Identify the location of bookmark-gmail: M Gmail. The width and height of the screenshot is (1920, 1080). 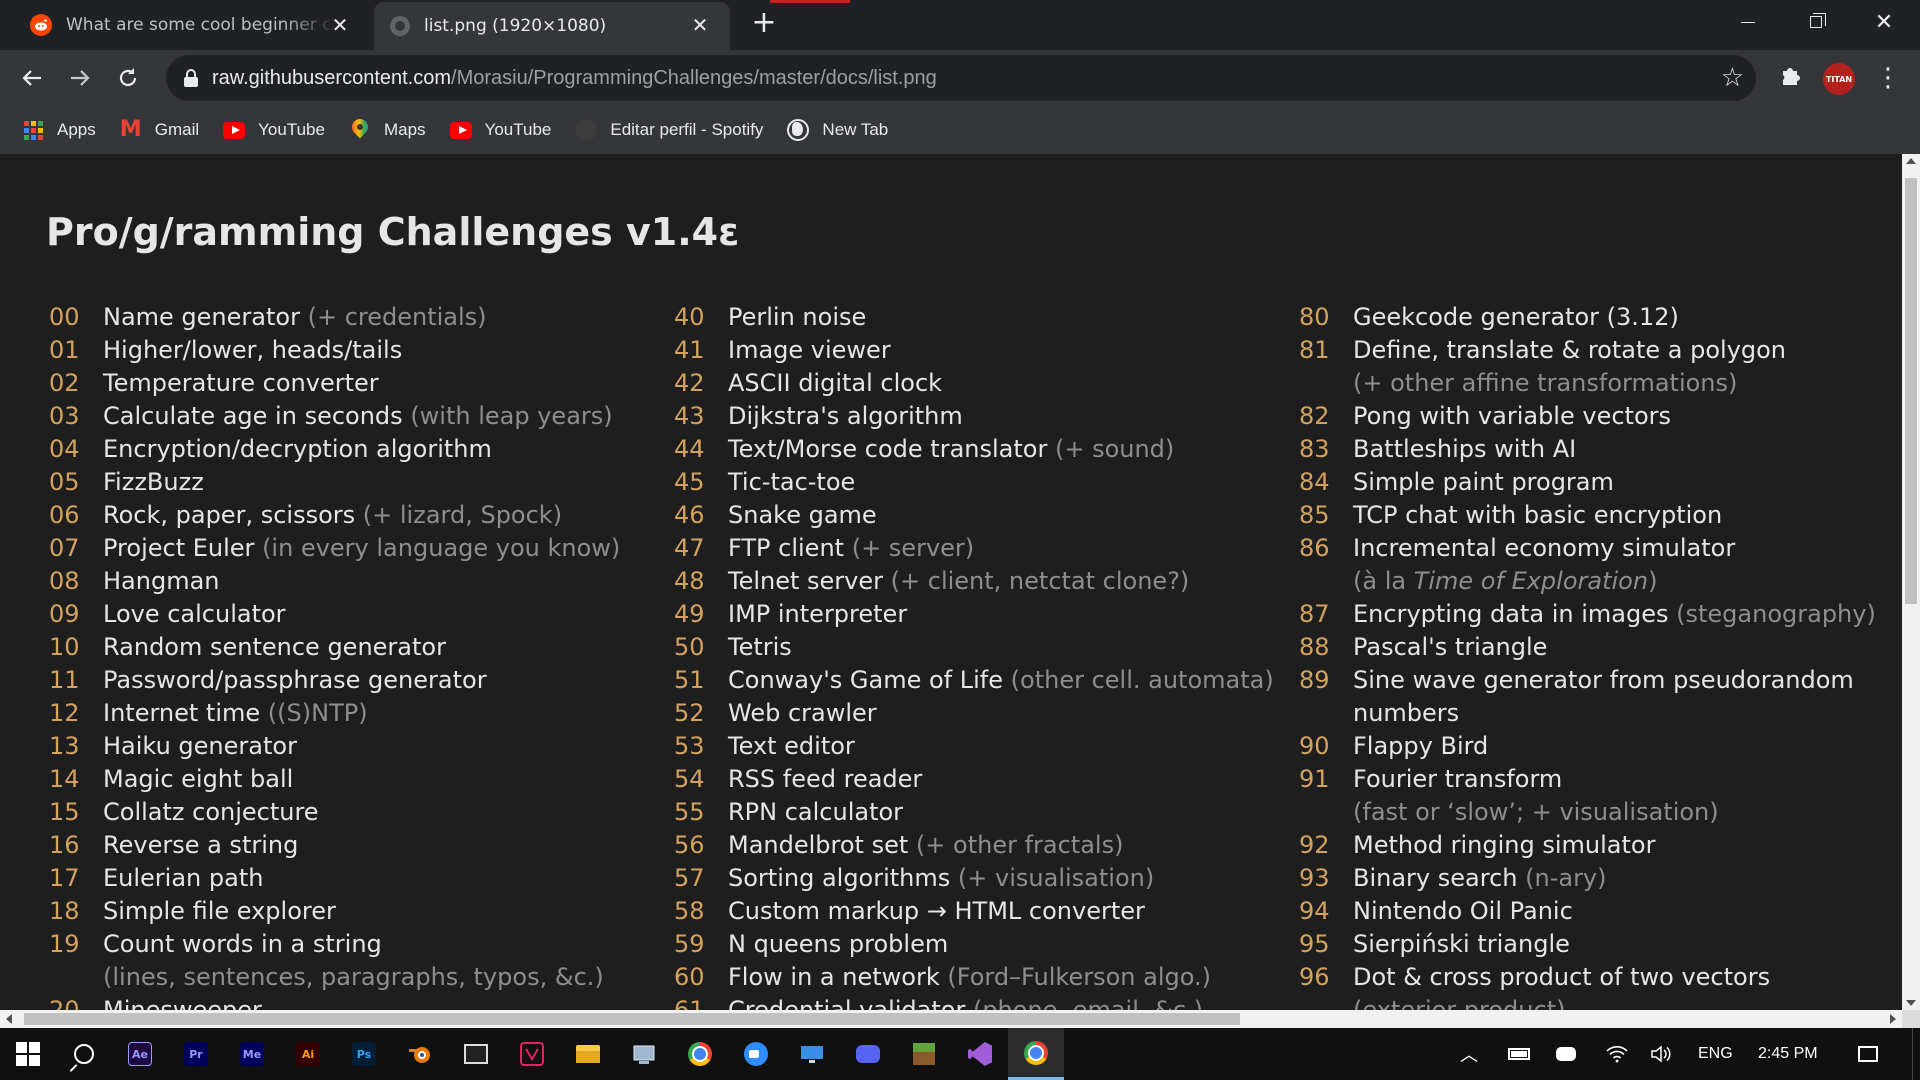
(159, 130).